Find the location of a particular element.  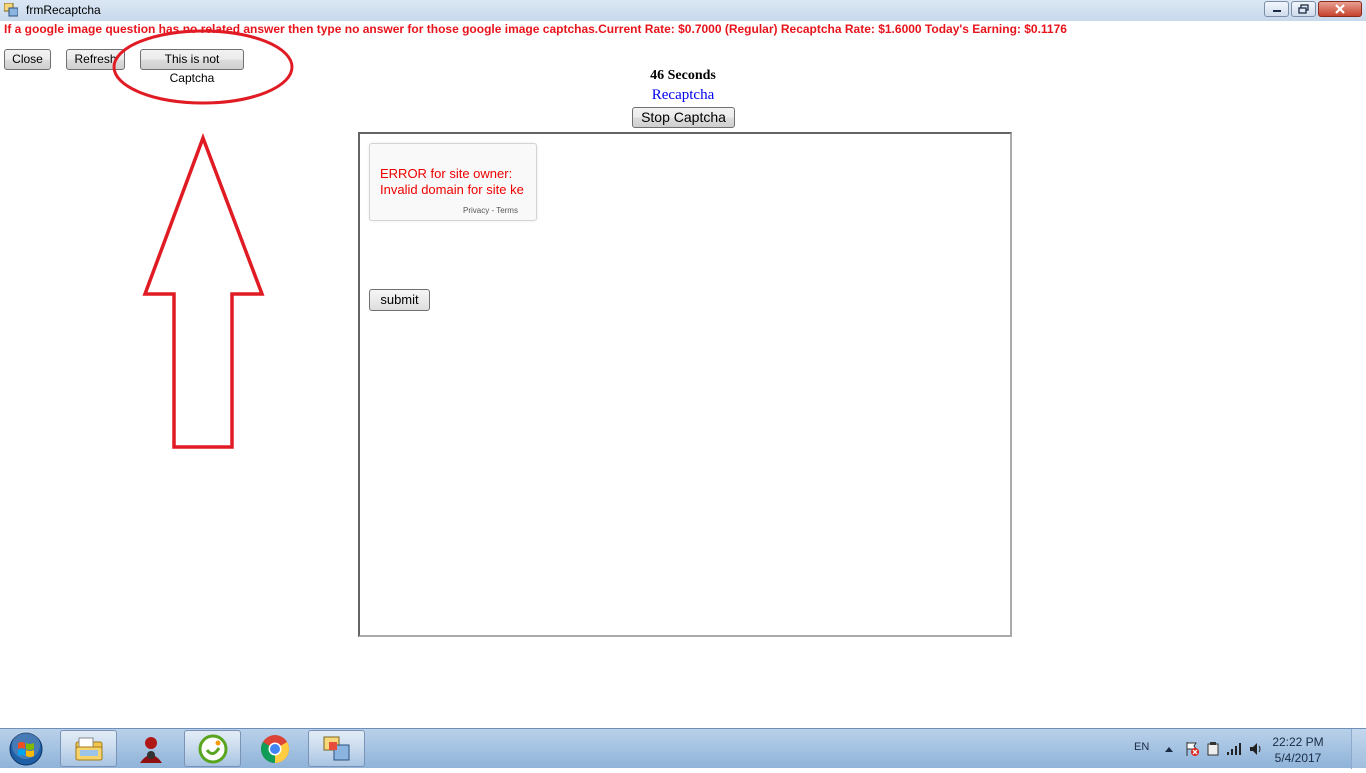

clock-time: 22:22 PM is located at coordinates (1298, 742).